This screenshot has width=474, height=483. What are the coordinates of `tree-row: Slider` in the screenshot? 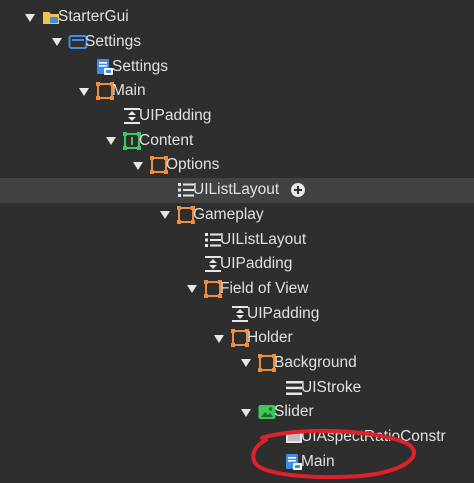 It's located at (237, 412).